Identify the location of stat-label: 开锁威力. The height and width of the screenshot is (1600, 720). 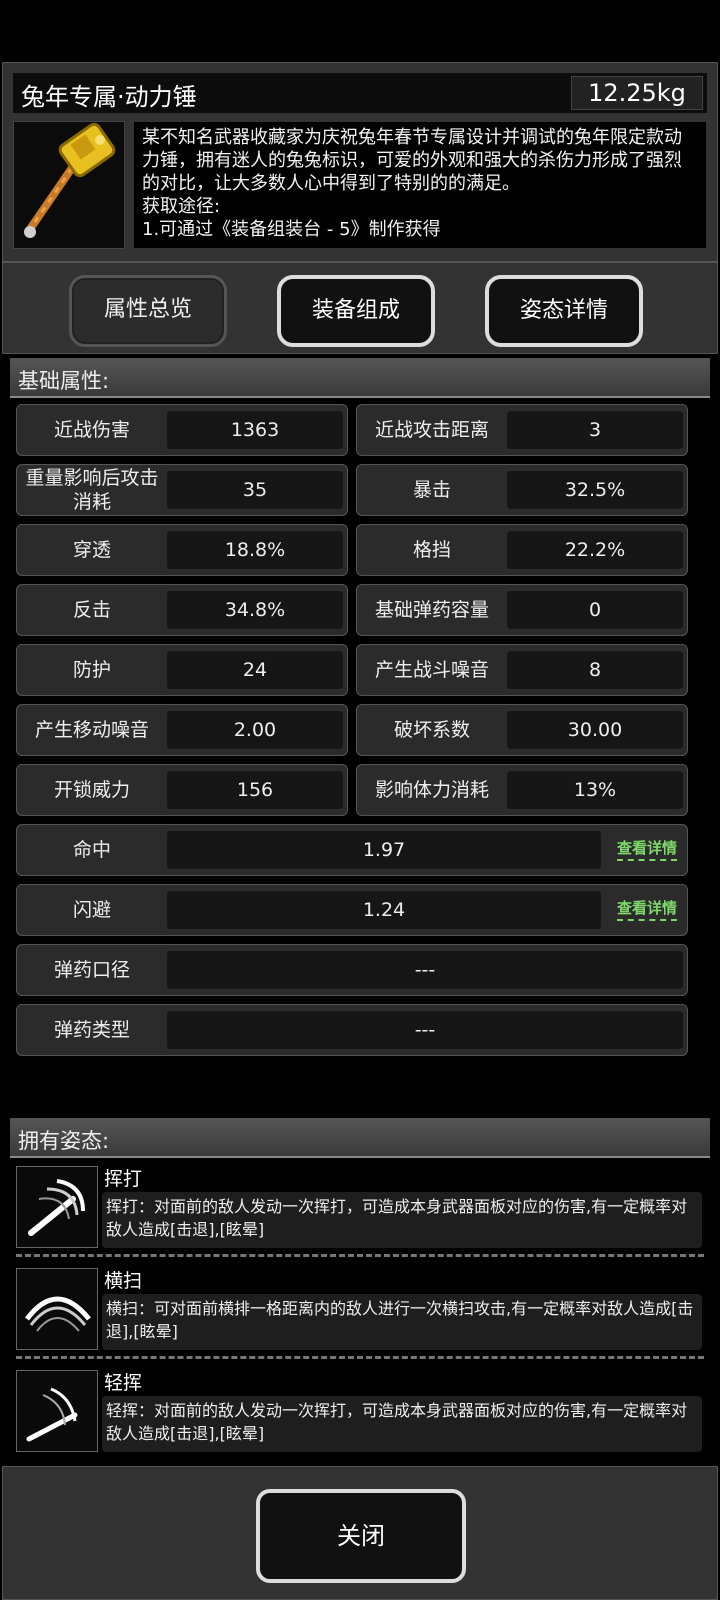
(91, 790).